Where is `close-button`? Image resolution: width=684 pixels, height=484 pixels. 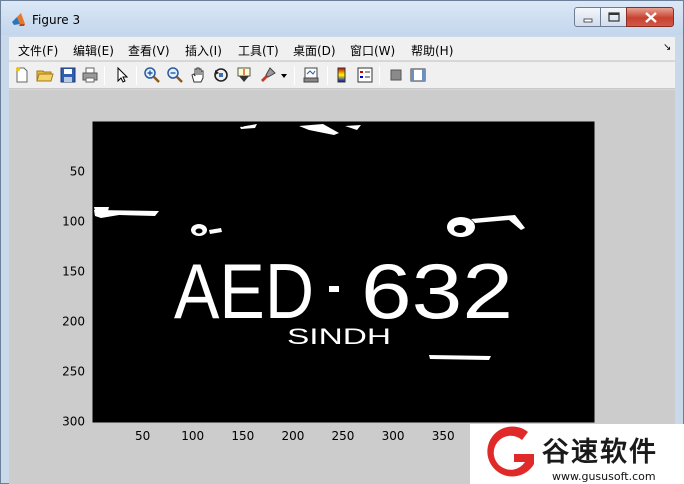 close-button is located at coordinates (650, 17).